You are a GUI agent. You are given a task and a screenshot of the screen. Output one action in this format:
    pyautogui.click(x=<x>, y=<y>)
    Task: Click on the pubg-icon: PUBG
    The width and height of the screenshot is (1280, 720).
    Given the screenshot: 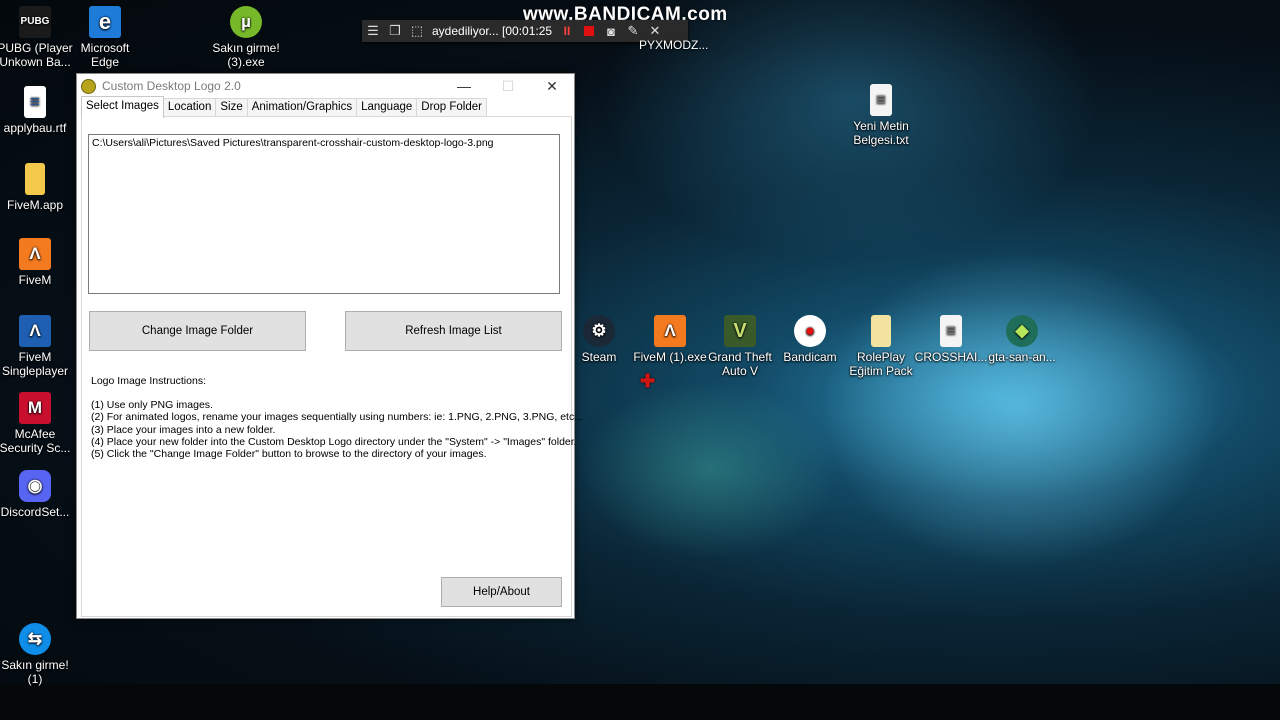 What is the action you would take?
    pyautogui.click(x=35, y=22)
    